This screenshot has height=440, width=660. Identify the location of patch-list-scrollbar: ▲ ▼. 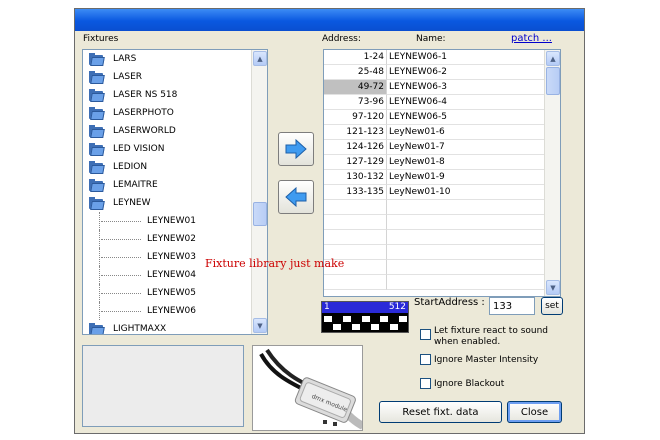
(552, 173).